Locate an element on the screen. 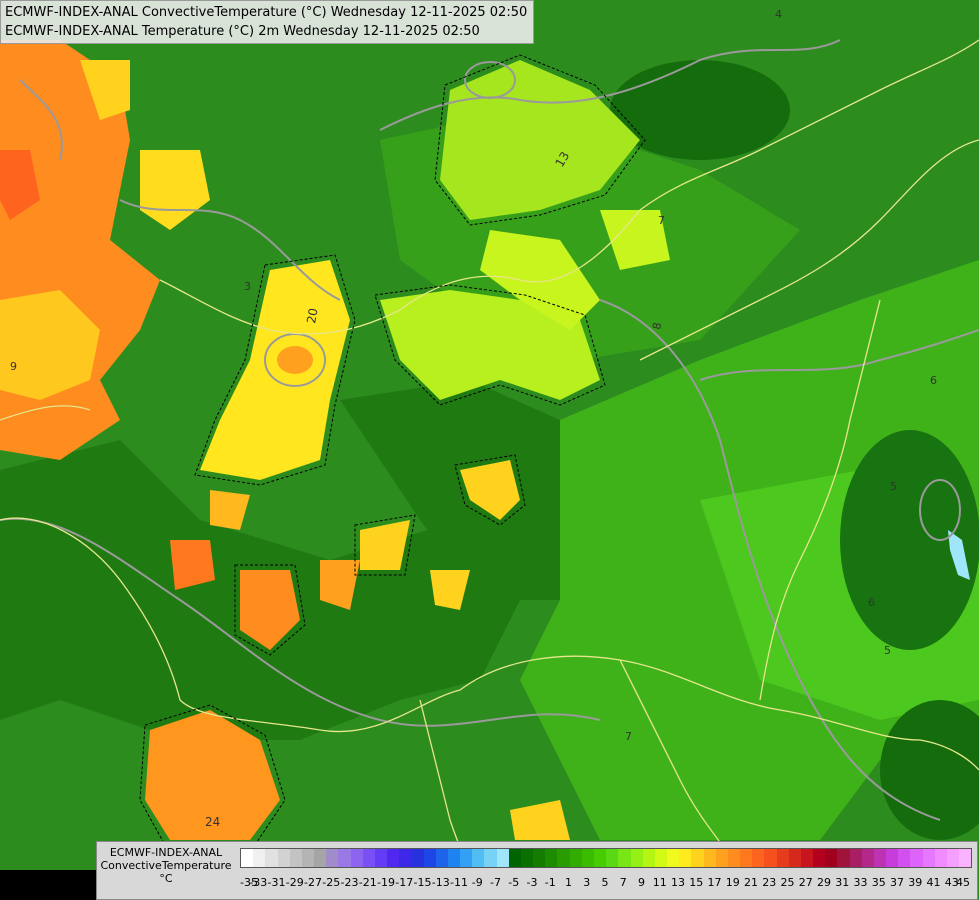  legend-tick: 45 is located at coordinates (963, 882).